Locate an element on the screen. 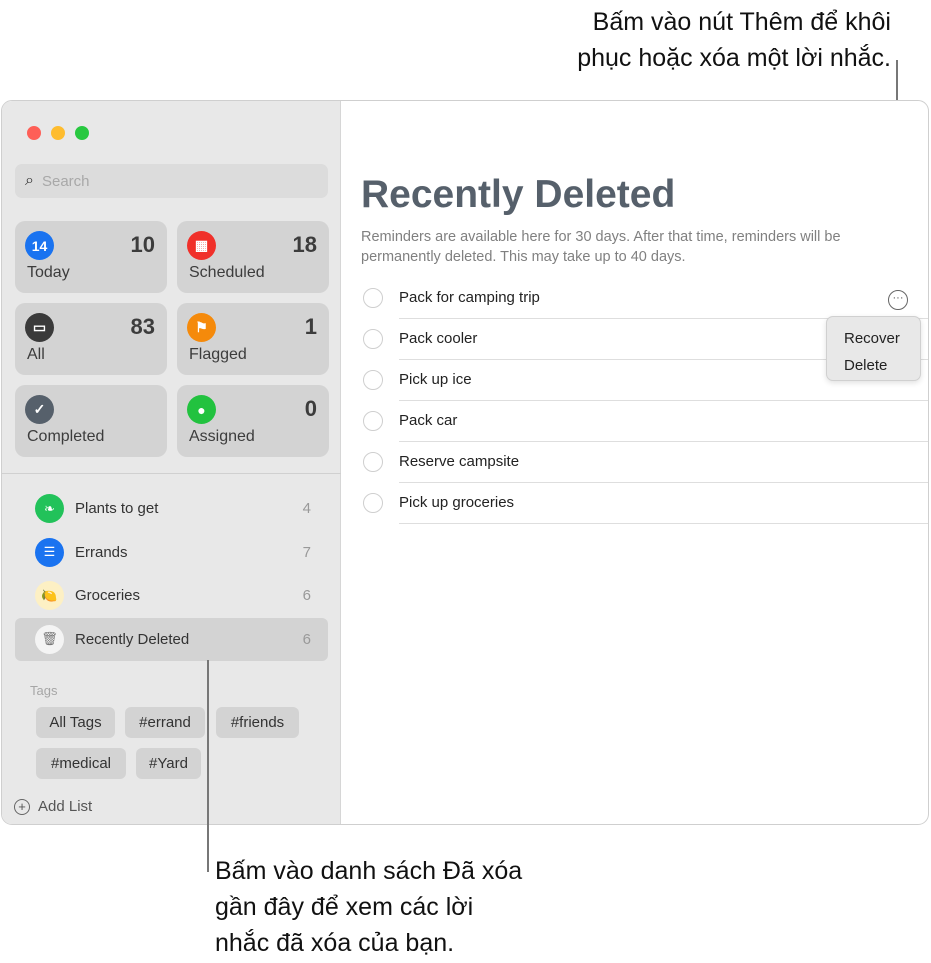  context-menu: Recover Delete is located at coordinates (873, 348).